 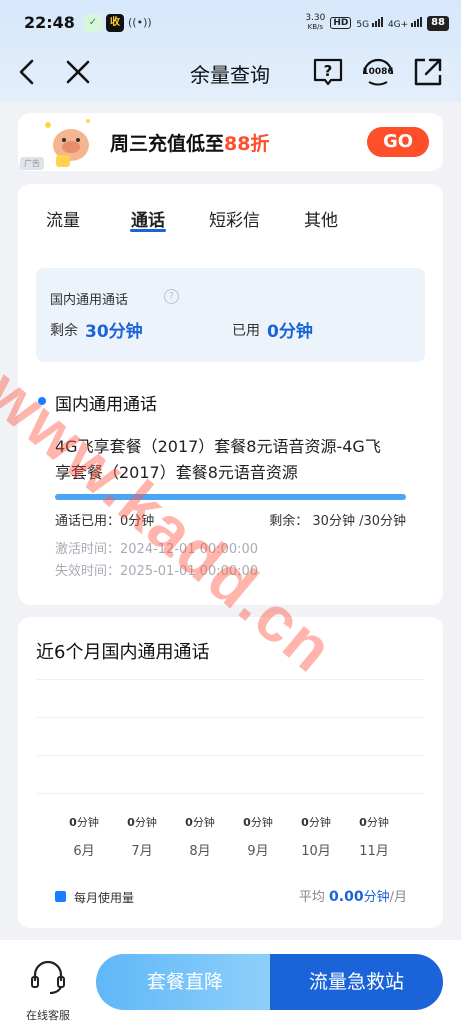 What do you see at coordinates (148, 230) in the screenshot?
I see `active-tab-indicator` at bounding box center [148, 230].